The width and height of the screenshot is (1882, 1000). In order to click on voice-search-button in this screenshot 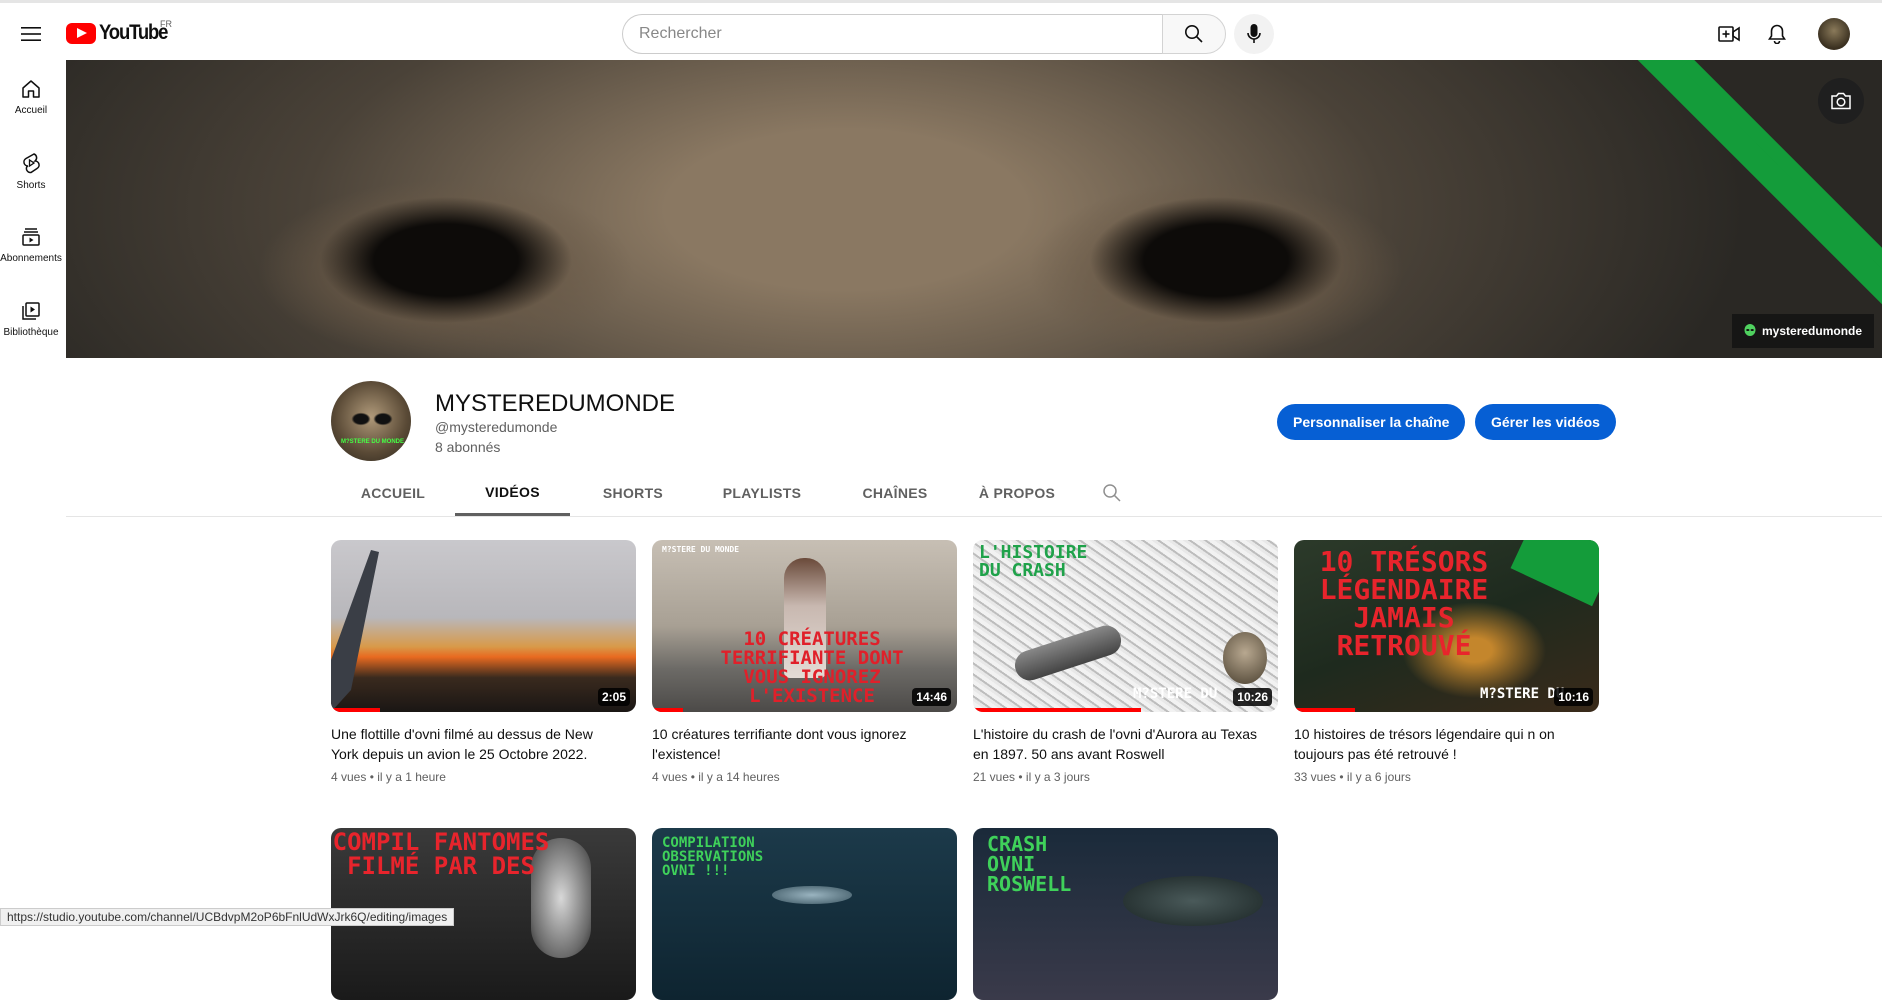, I will do `click(1254, 34)`.